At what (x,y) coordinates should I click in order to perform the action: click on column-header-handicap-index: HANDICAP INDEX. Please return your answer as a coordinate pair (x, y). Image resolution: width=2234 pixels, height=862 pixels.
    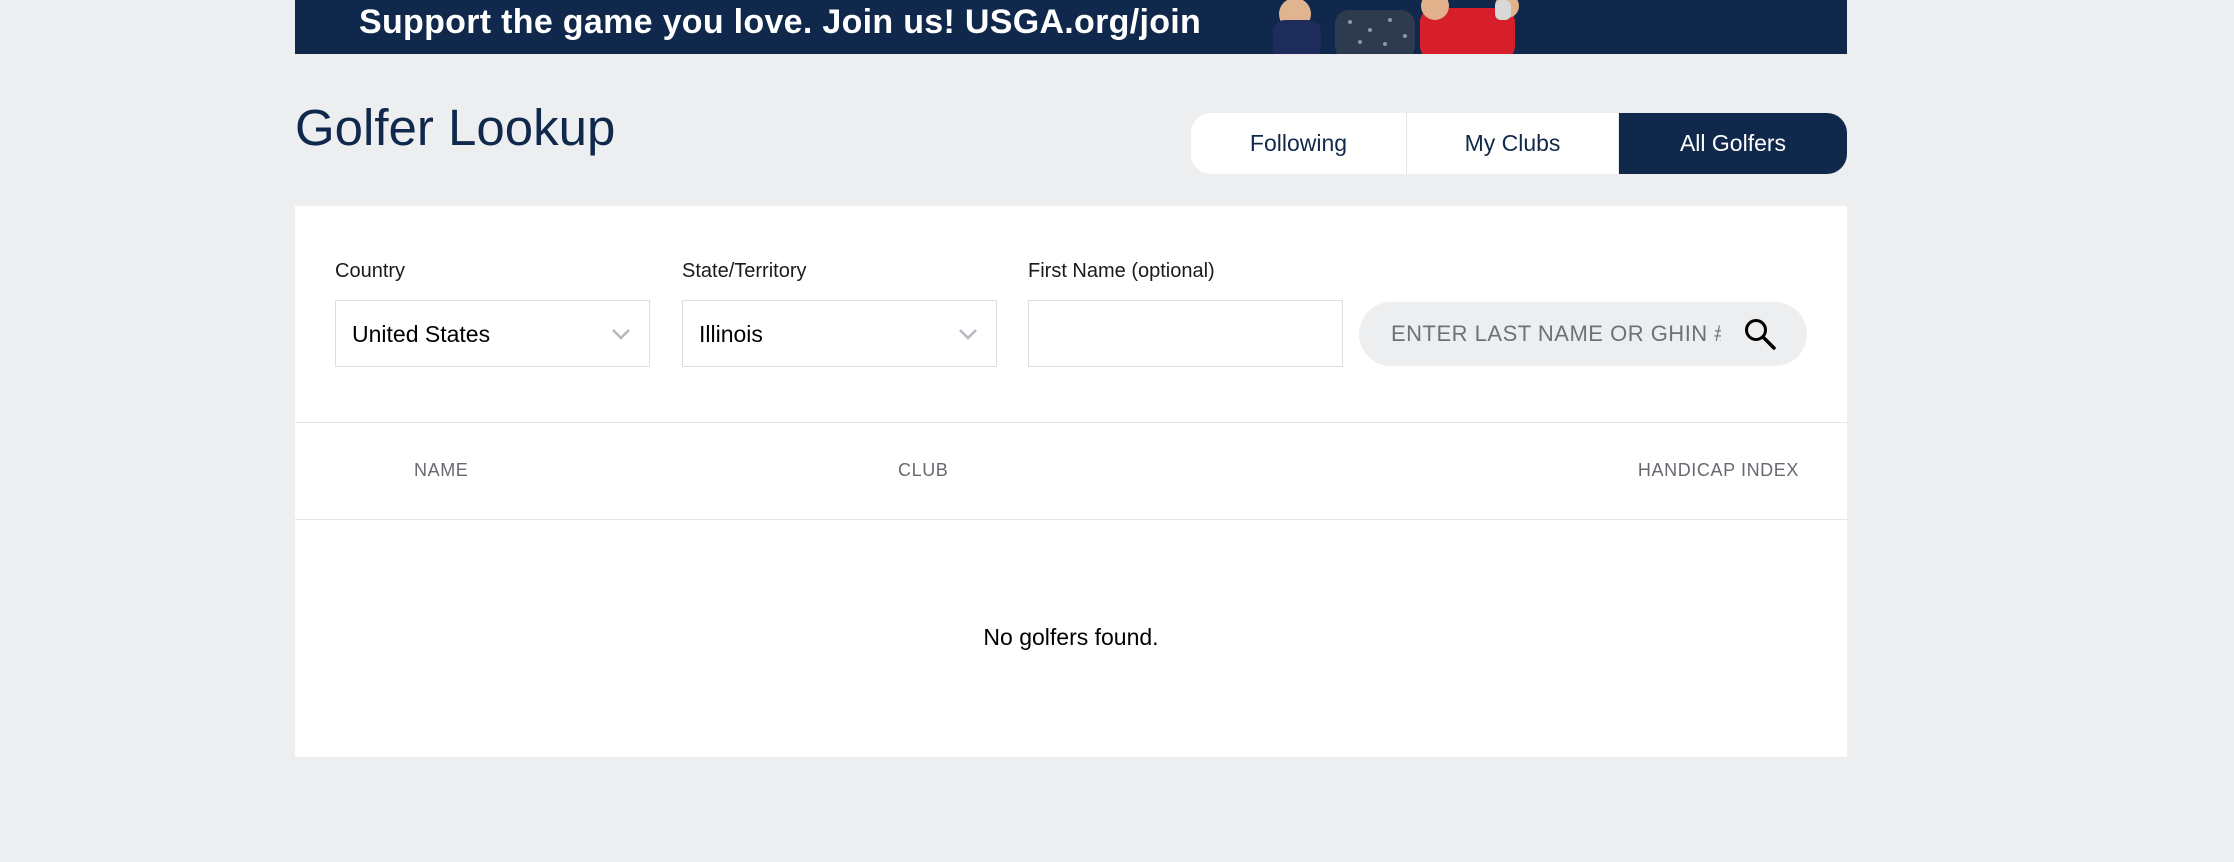
    Looking at the image, I should click on (1718, 470).